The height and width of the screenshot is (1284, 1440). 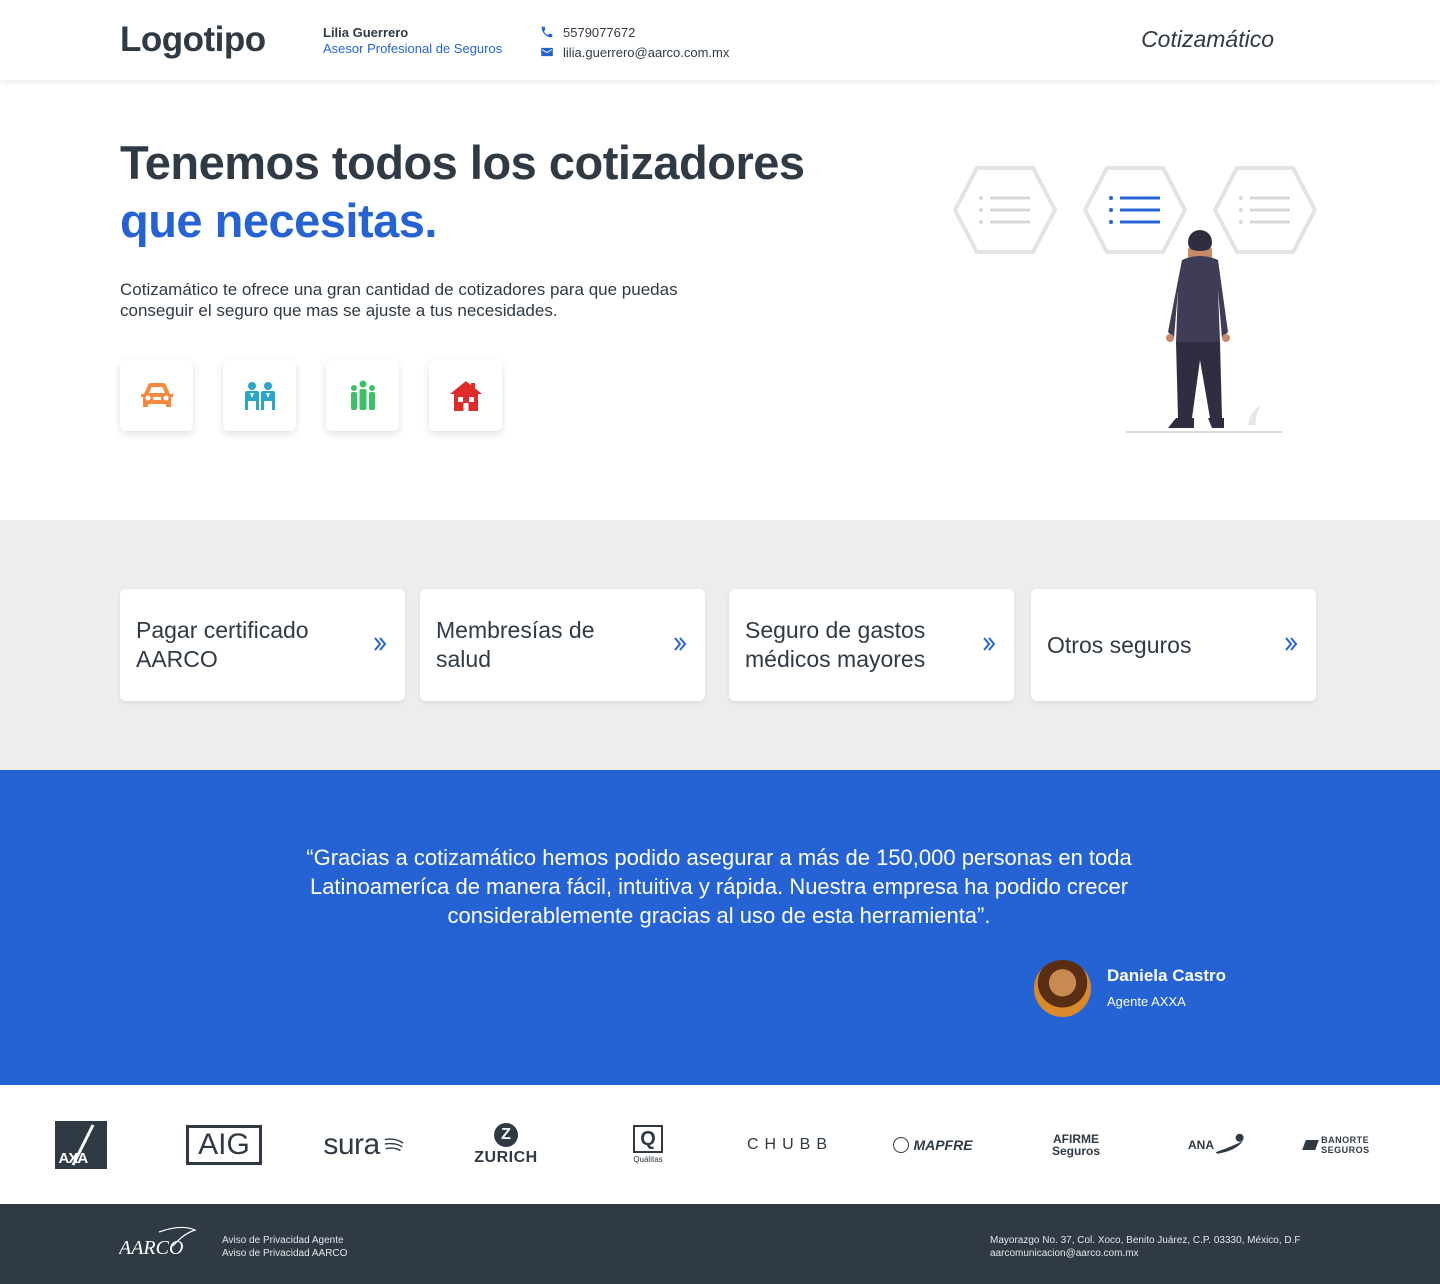 What do you see at coordinates (646, 52) in the screenshot?
I see `email-address: lilia.guerrero@aarco.com.mx` at bounding box center [646, 52].